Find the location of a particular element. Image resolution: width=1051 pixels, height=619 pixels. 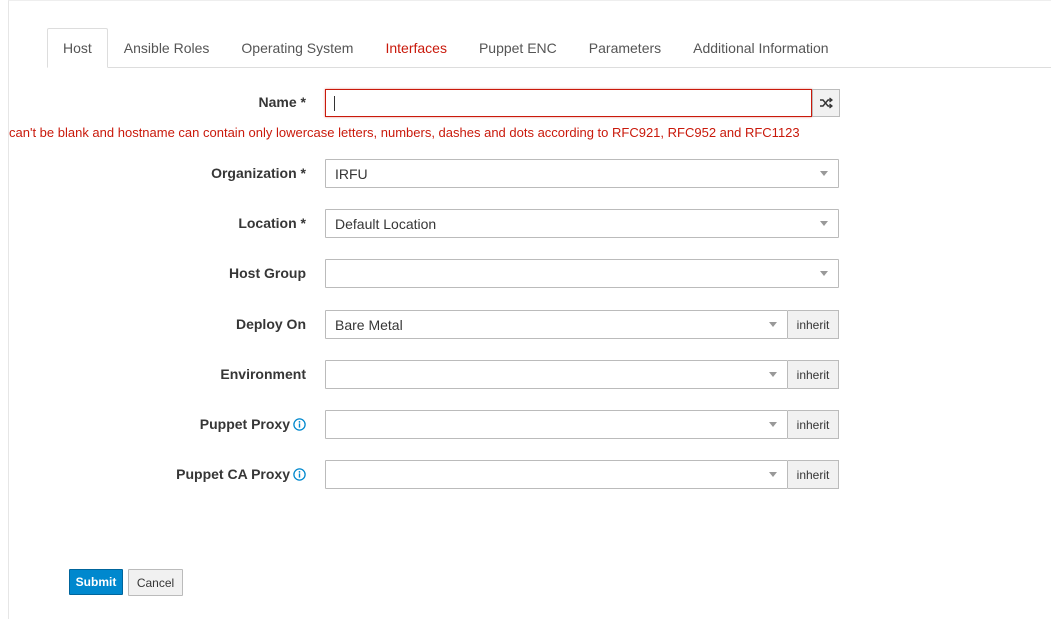

random-name-button is located at coordinates (826, 103).